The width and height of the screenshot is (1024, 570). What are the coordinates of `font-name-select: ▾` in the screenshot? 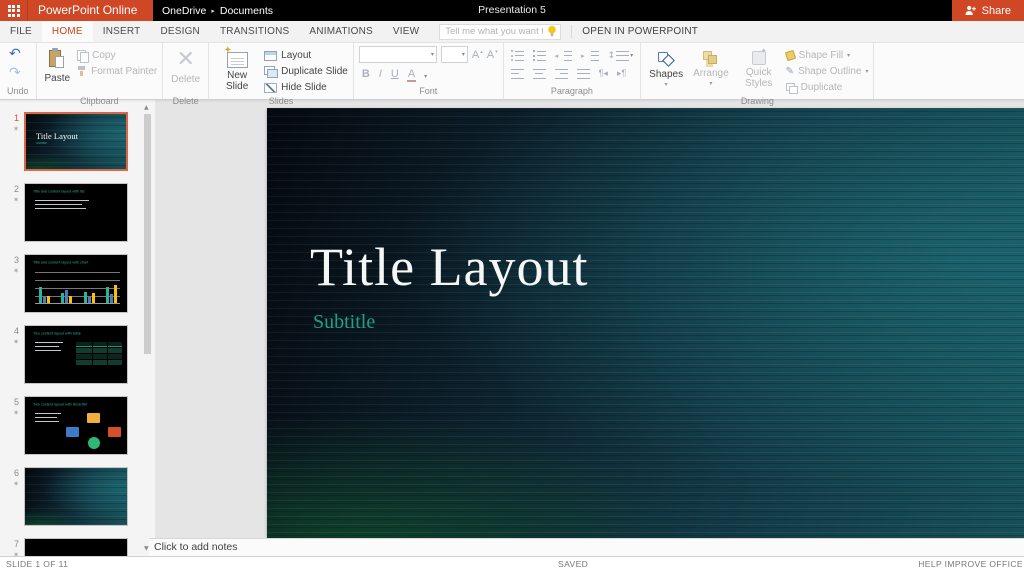 It's located at (397, 54).